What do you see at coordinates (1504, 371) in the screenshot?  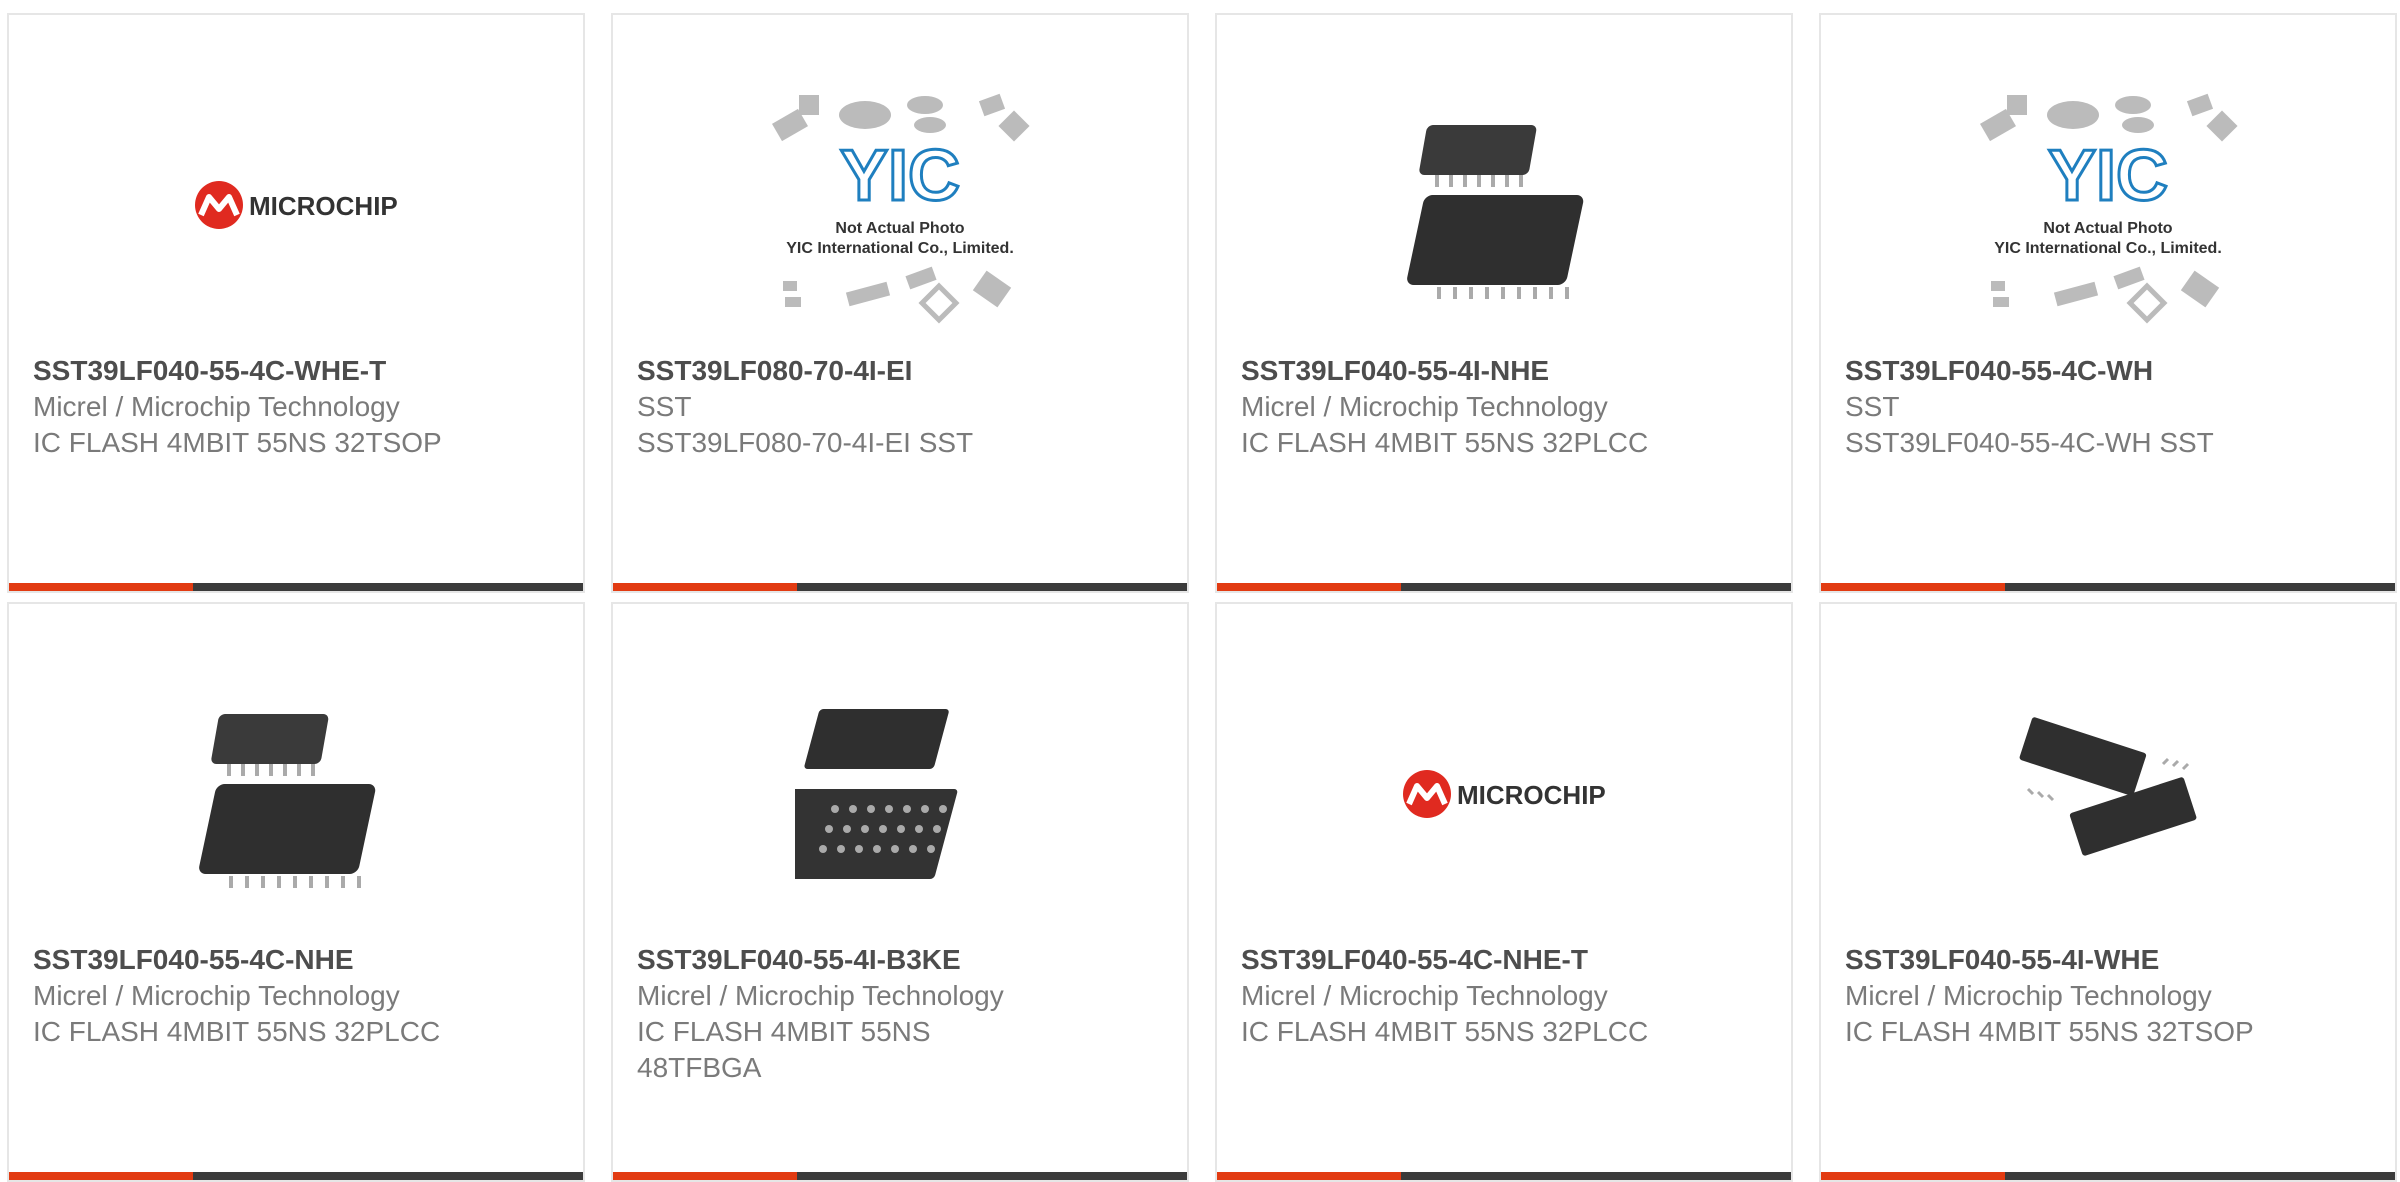 I see `part-number: SST39LF040-55-4I-NHE` at bounding box center [1504, 371].